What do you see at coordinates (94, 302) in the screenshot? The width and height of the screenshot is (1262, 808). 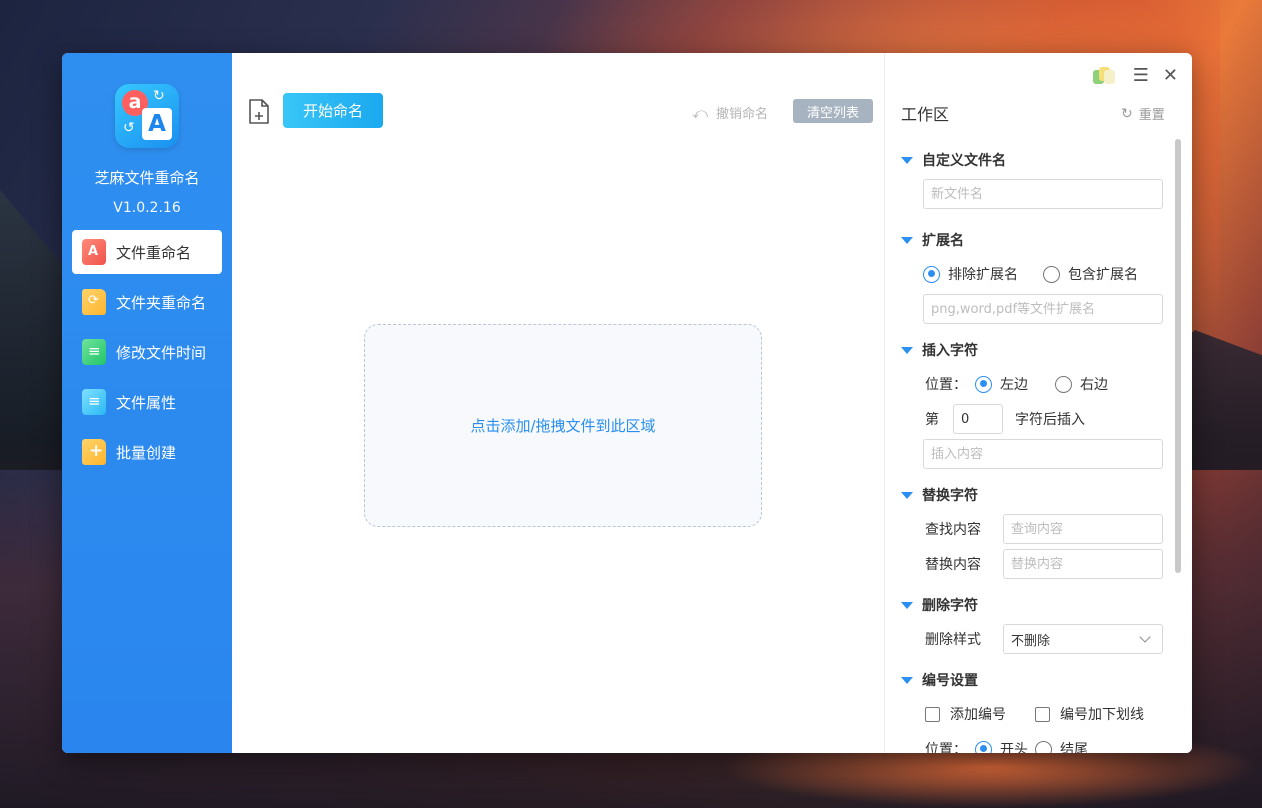 I see `folder-rename-icon` at bounding box center [94, 302].